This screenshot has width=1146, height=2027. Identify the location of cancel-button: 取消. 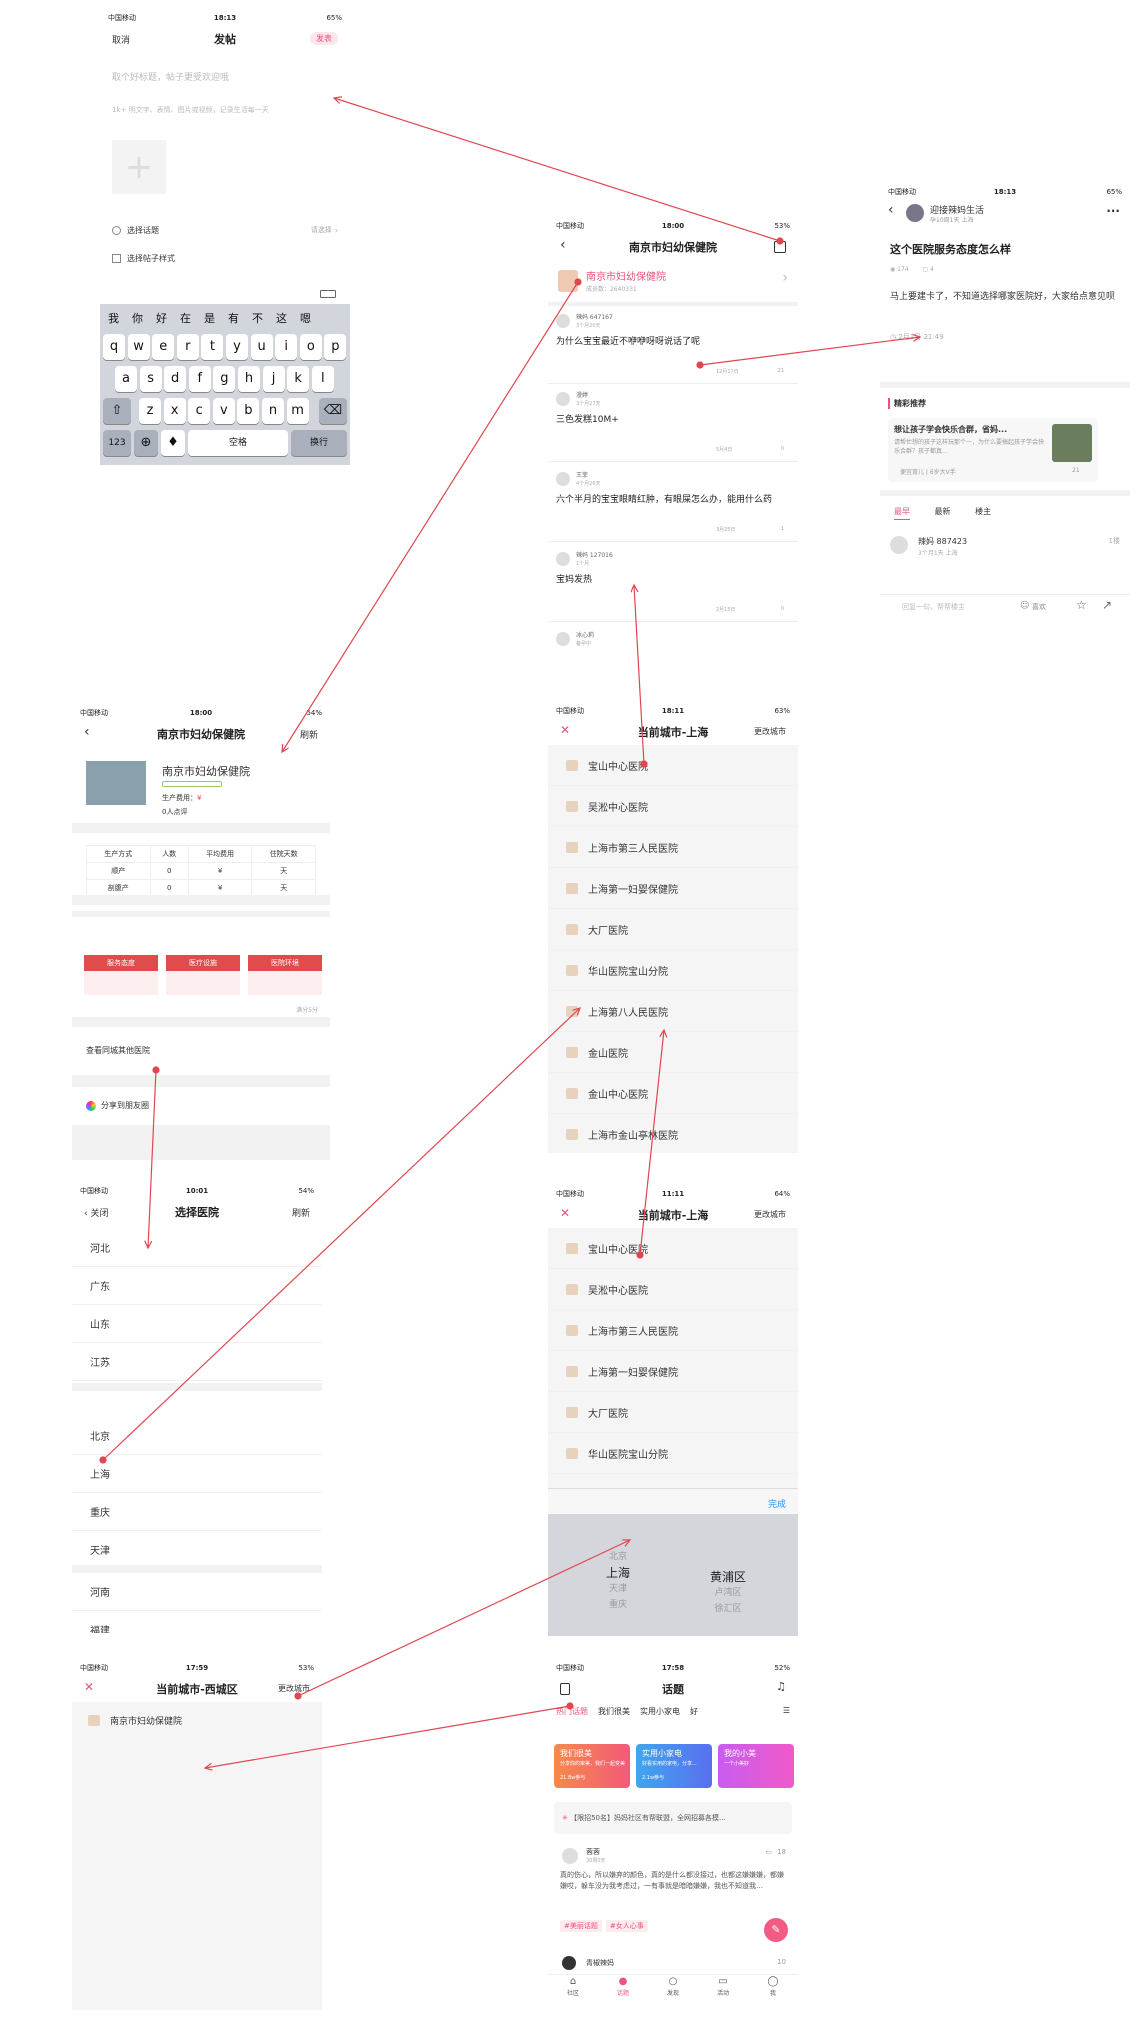
(121, 39).